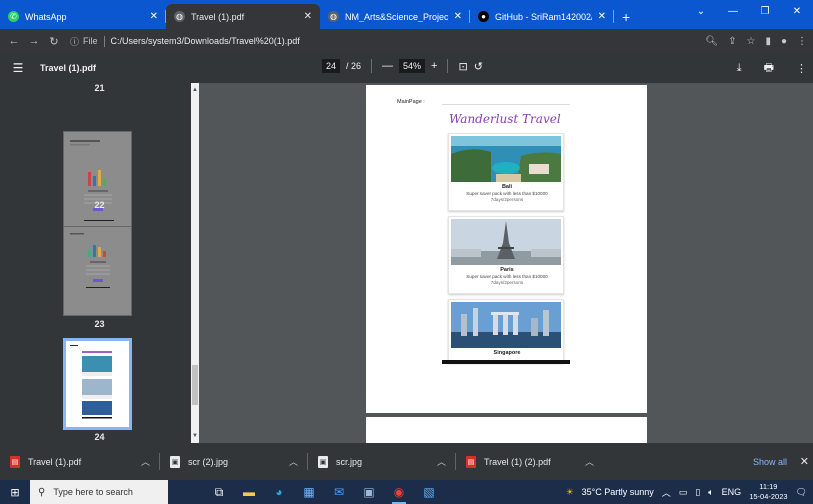  What do you see at coordinates (195, 385) in the screenshot?
I see `sidebar-scroll-thumb` at bounding box center [195, 385].